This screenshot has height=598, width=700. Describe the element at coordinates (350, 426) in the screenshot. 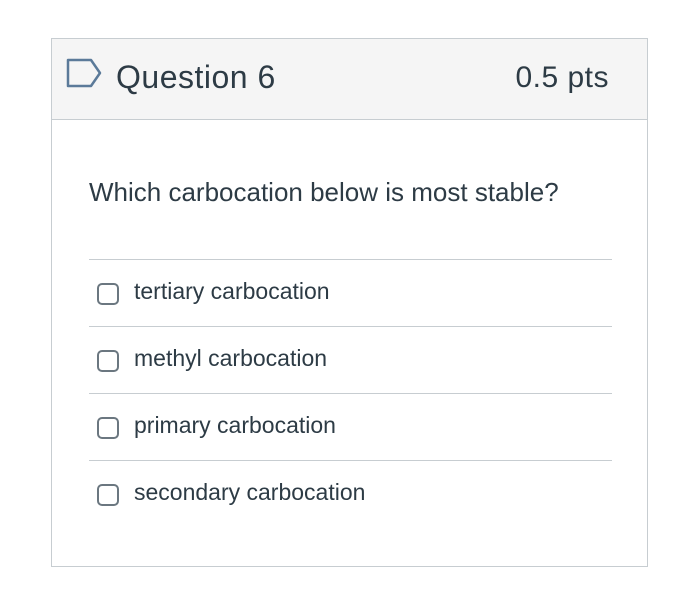

I see `answer-option: primary carbocation` at that location.